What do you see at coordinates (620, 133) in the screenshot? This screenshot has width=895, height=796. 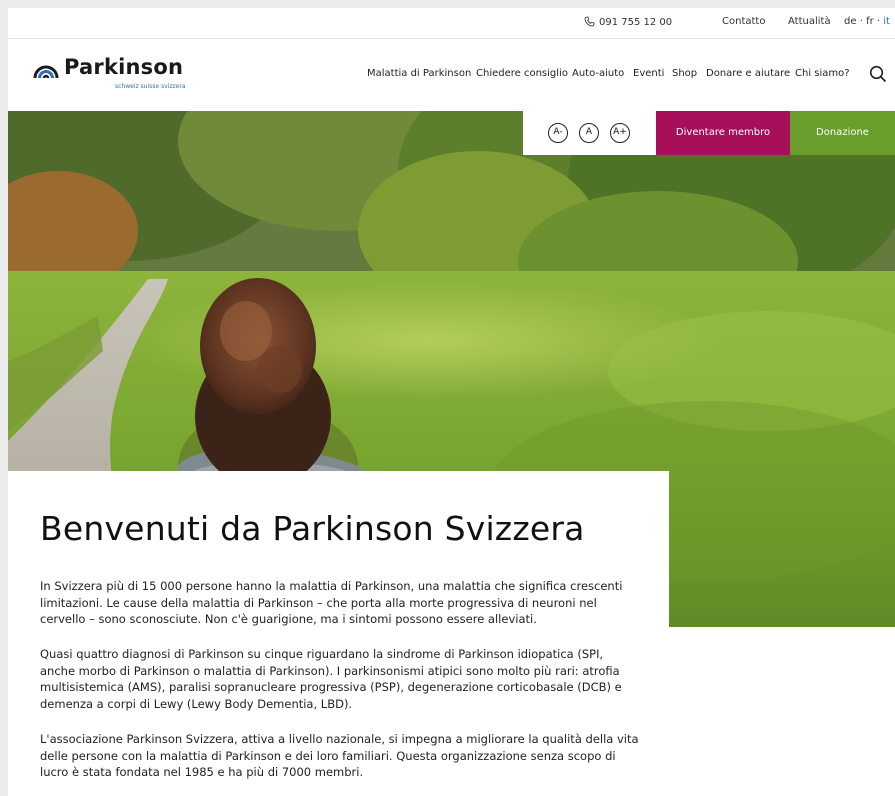 I see `font-increase-button: A+` at bounding box center [620, 133].